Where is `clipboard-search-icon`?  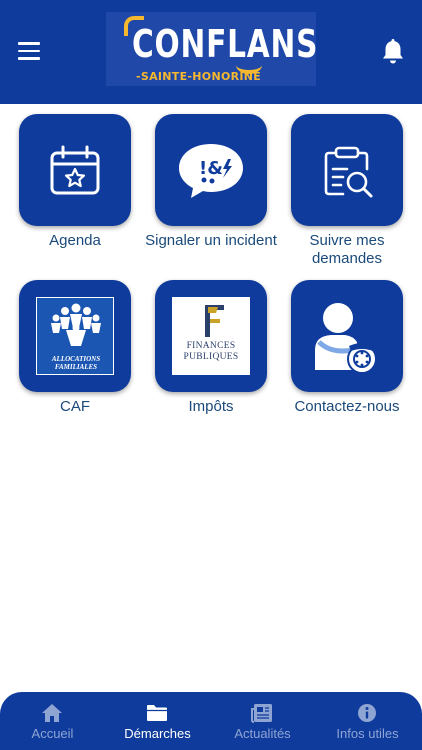 clipboard-search-icon is located at coordinates (348, 172).